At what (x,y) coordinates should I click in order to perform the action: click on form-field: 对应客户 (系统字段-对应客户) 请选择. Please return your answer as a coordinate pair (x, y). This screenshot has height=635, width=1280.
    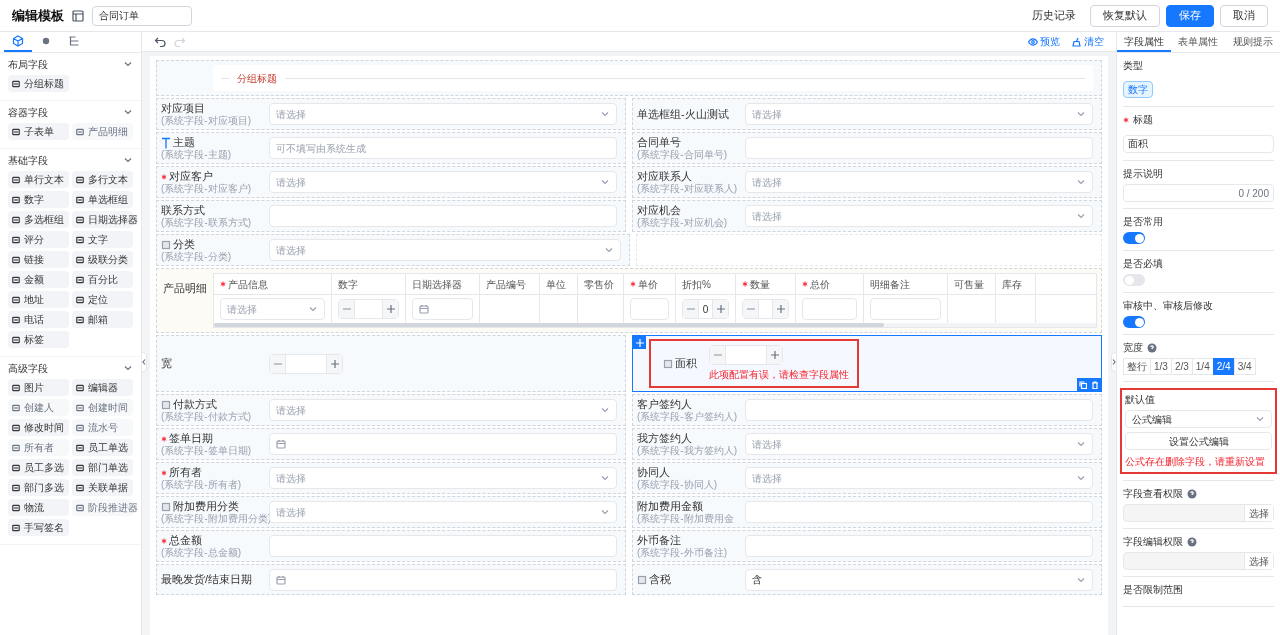
    Looking at the image, I should click on (391, 182).